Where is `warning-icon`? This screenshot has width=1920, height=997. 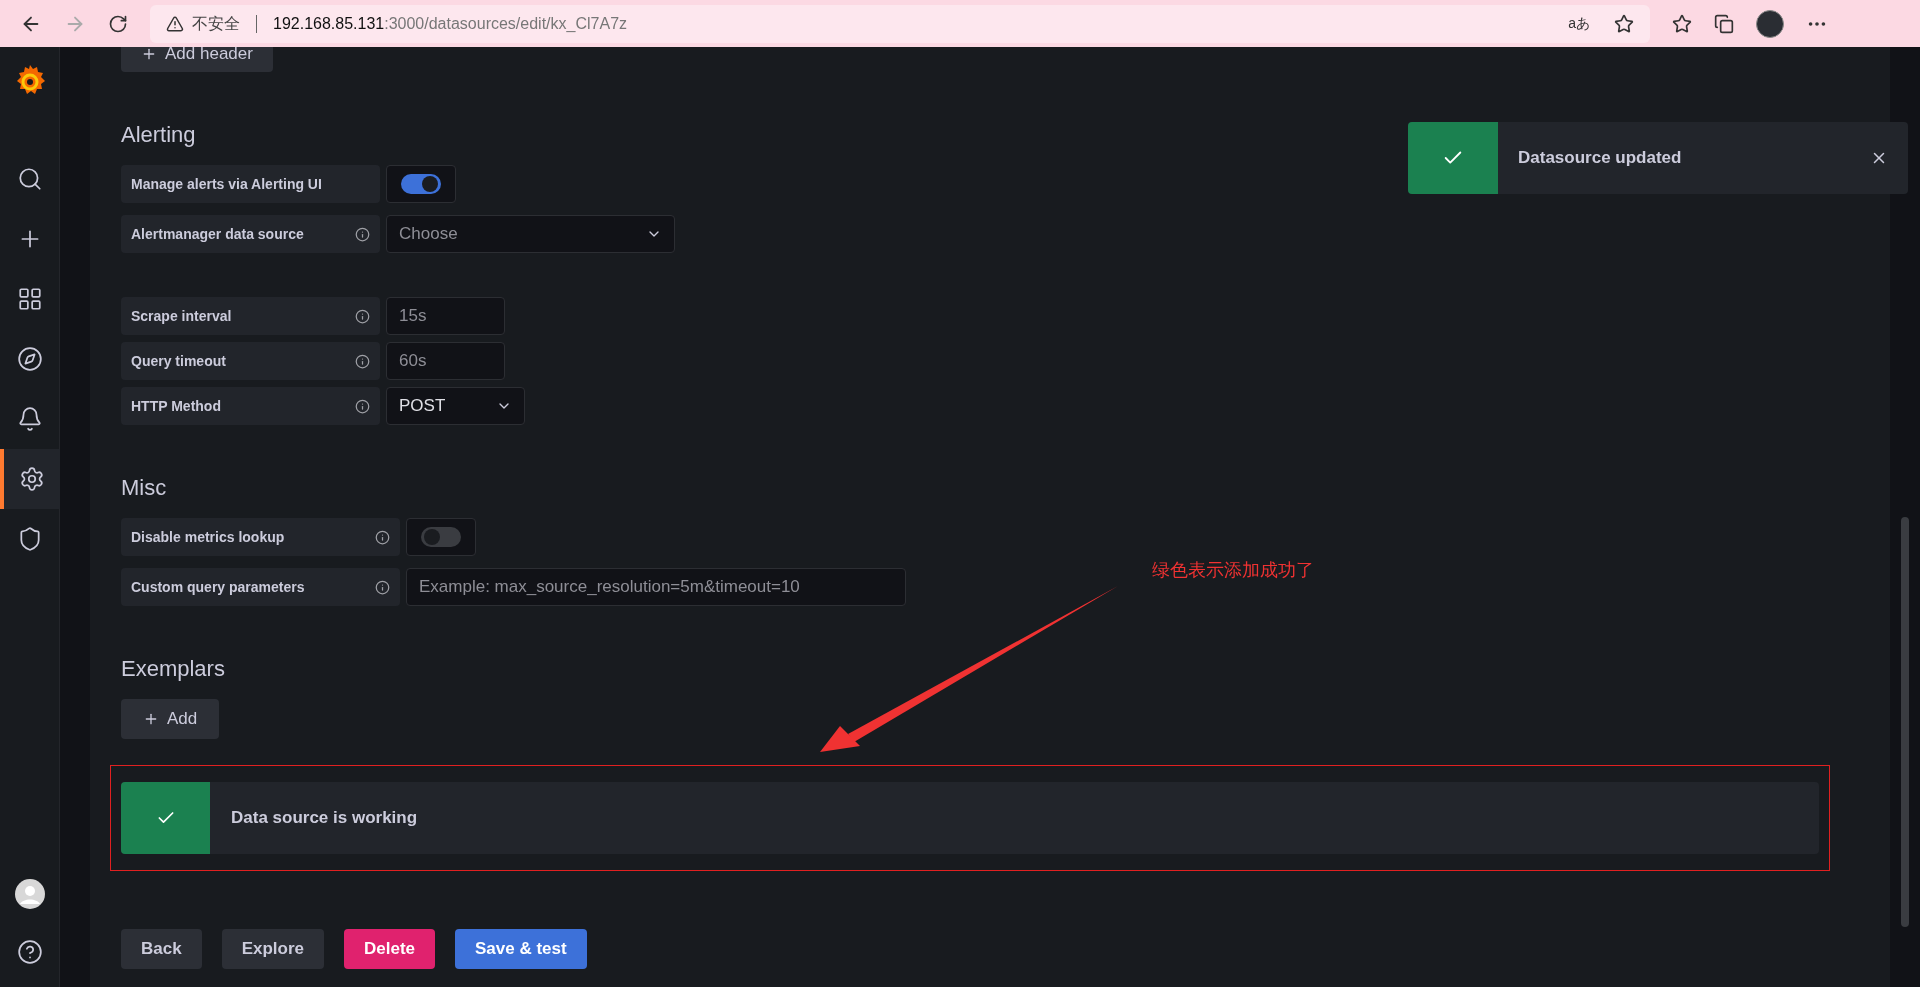 warning-icon is located at coordinates (175, 23).